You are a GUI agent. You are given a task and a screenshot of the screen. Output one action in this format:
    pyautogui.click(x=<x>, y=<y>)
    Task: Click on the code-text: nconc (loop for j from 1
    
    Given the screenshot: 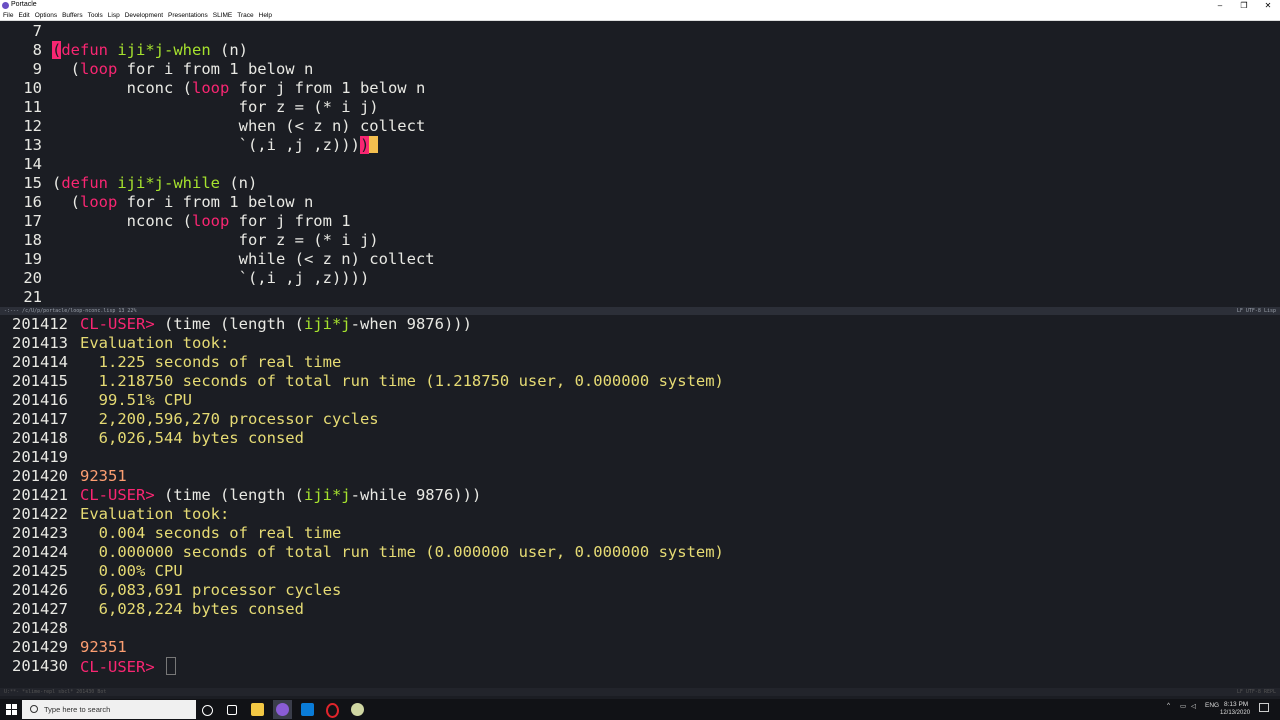 What is the action you would take?
    pyautogui.click(x=201, y=221)
    